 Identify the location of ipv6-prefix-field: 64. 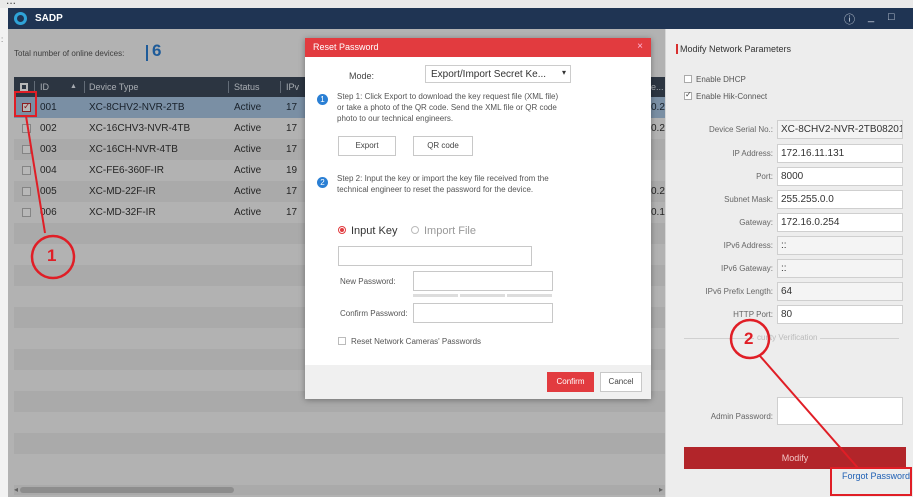
(840, 291).